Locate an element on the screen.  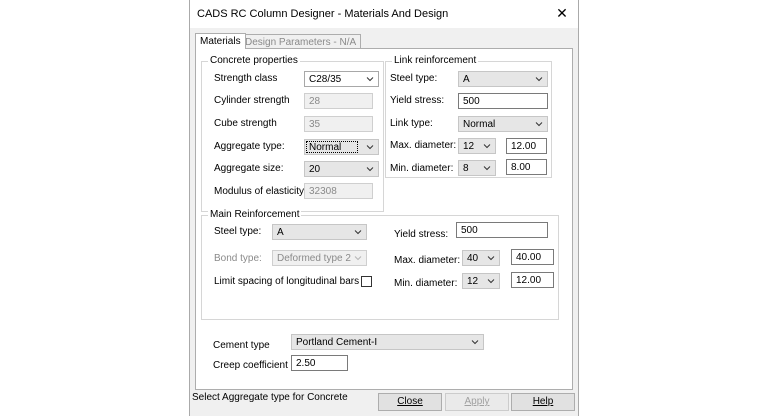
cement-type-value: Portland Cement-I is located at coordinates (337, 342).